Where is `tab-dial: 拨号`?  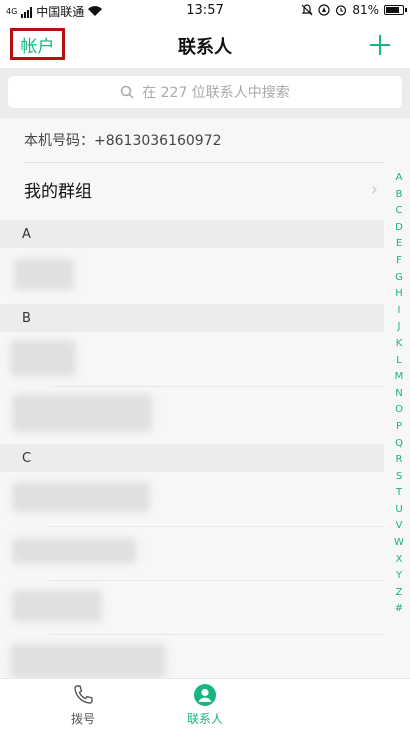
tab-dial: 拨号 is located at coordinates (83, 705).